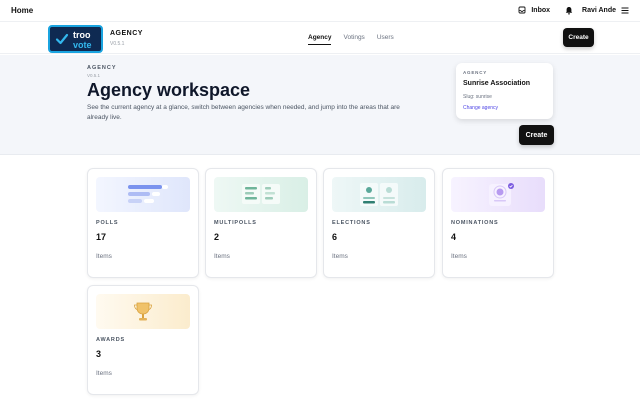 Image resolution: width=640 pixels, height=400 pixels. Describe the element at coordinates (110, 340) in the screenshot. I see `card-label: AWARDS` at that location.